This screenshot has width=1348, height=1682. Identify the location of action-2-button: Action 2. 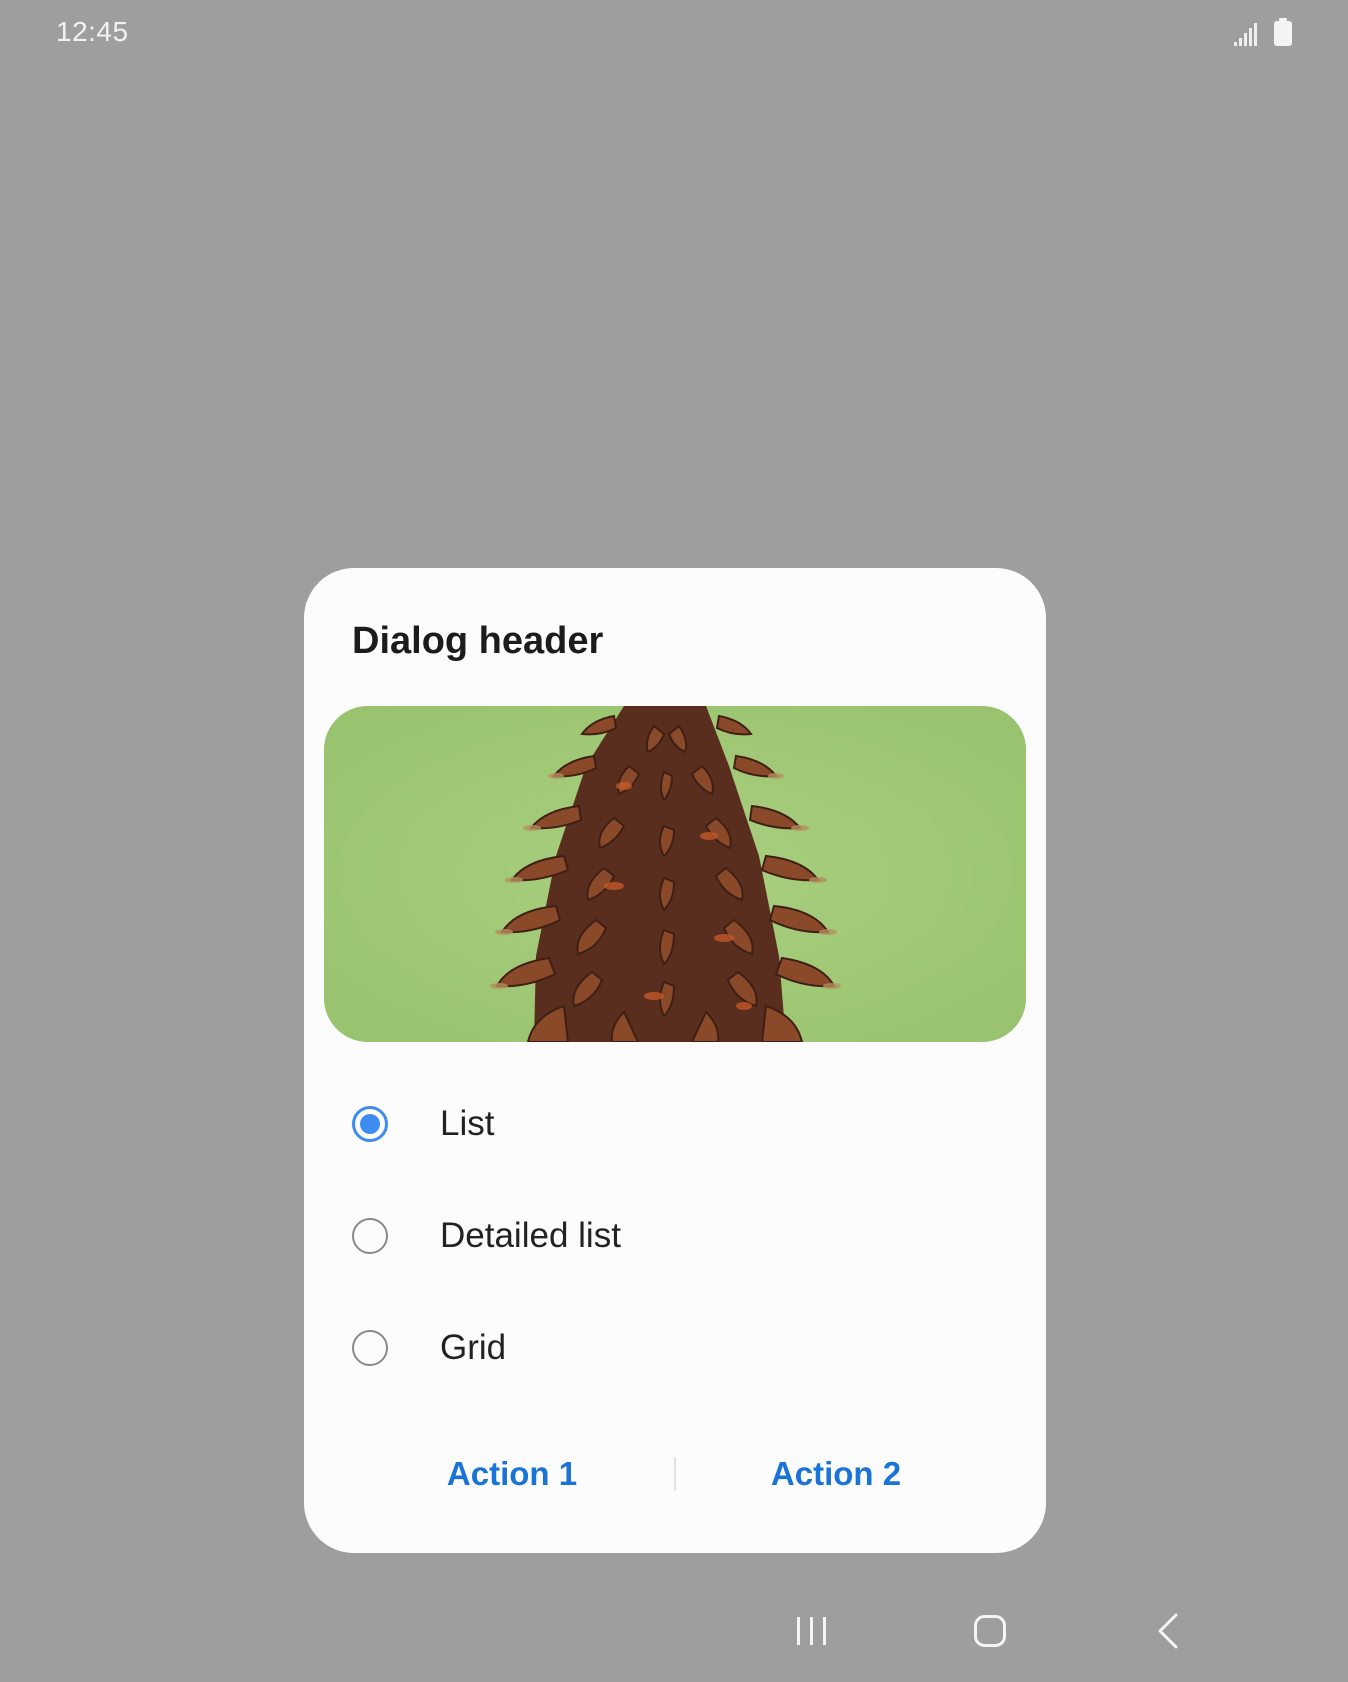
(836, 1473).